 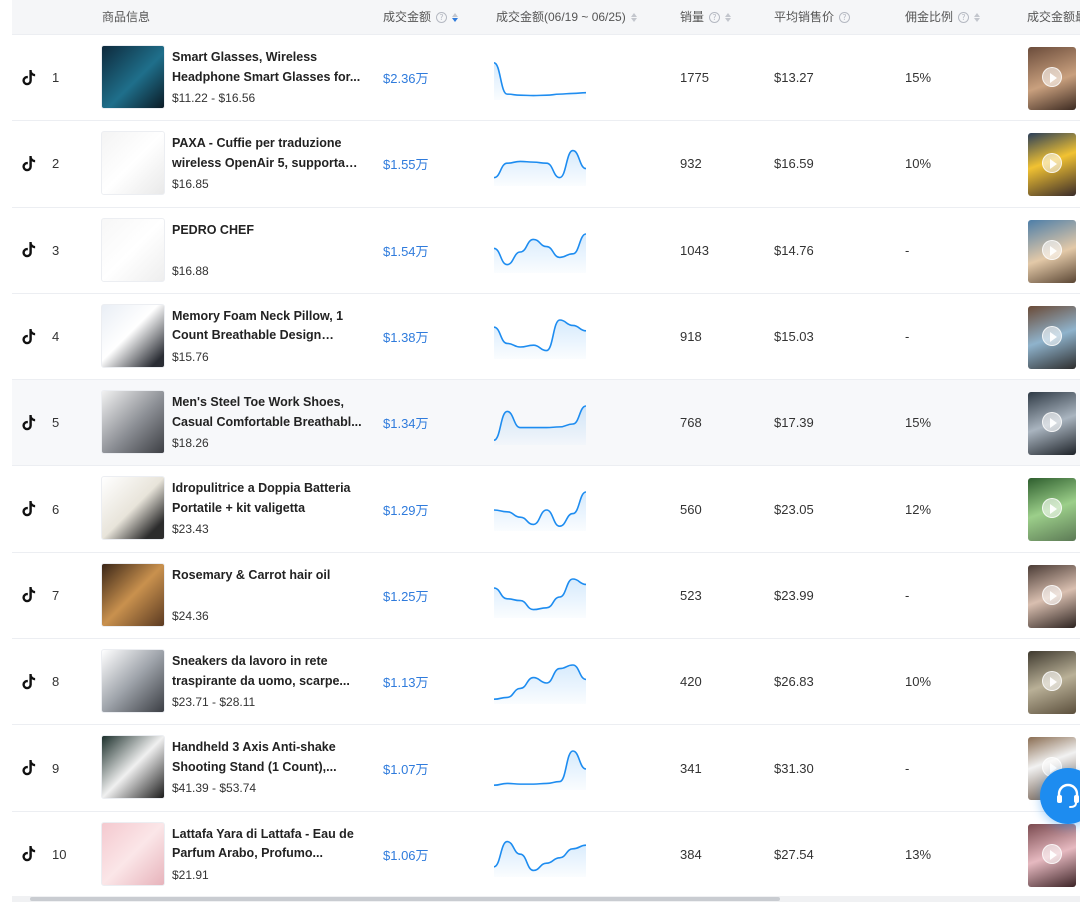 I want to click on sales-count: 384, so click(x=691, y=854).